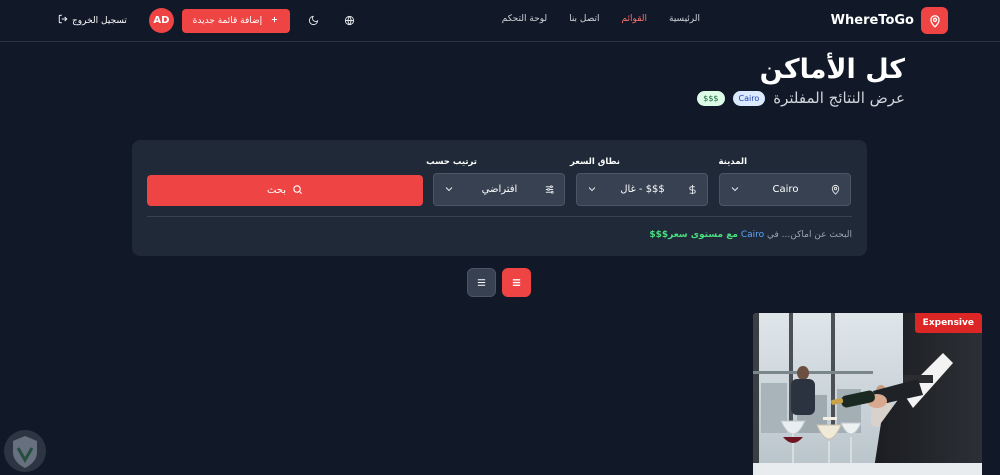 Image resolution: width=1000 pixels, height=475 pixels. I want to click on logout-icon, so click(63, 20).